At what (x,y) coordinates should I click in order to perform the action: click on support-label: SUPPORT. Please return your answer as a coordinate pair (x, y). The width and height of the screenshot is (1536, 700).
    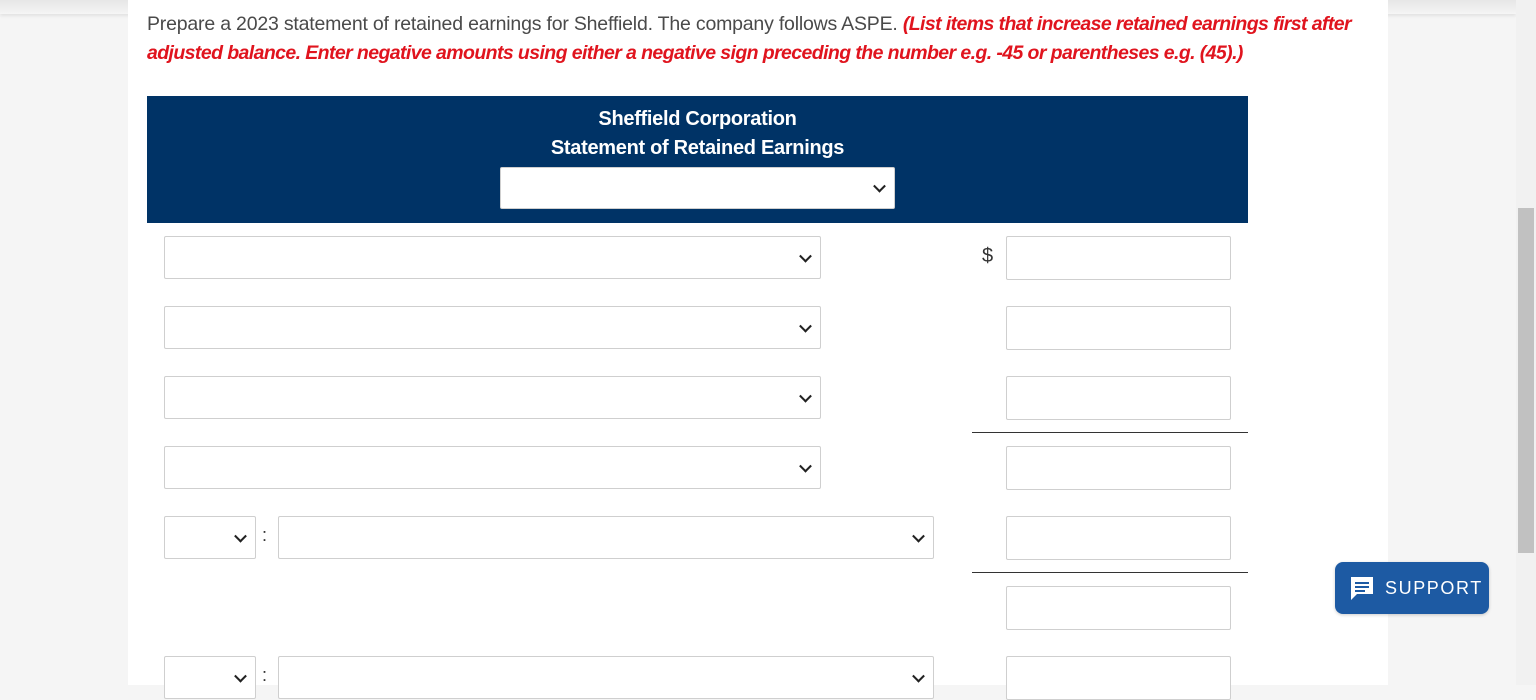
    Looking at the image, I should click on (1434, 587).